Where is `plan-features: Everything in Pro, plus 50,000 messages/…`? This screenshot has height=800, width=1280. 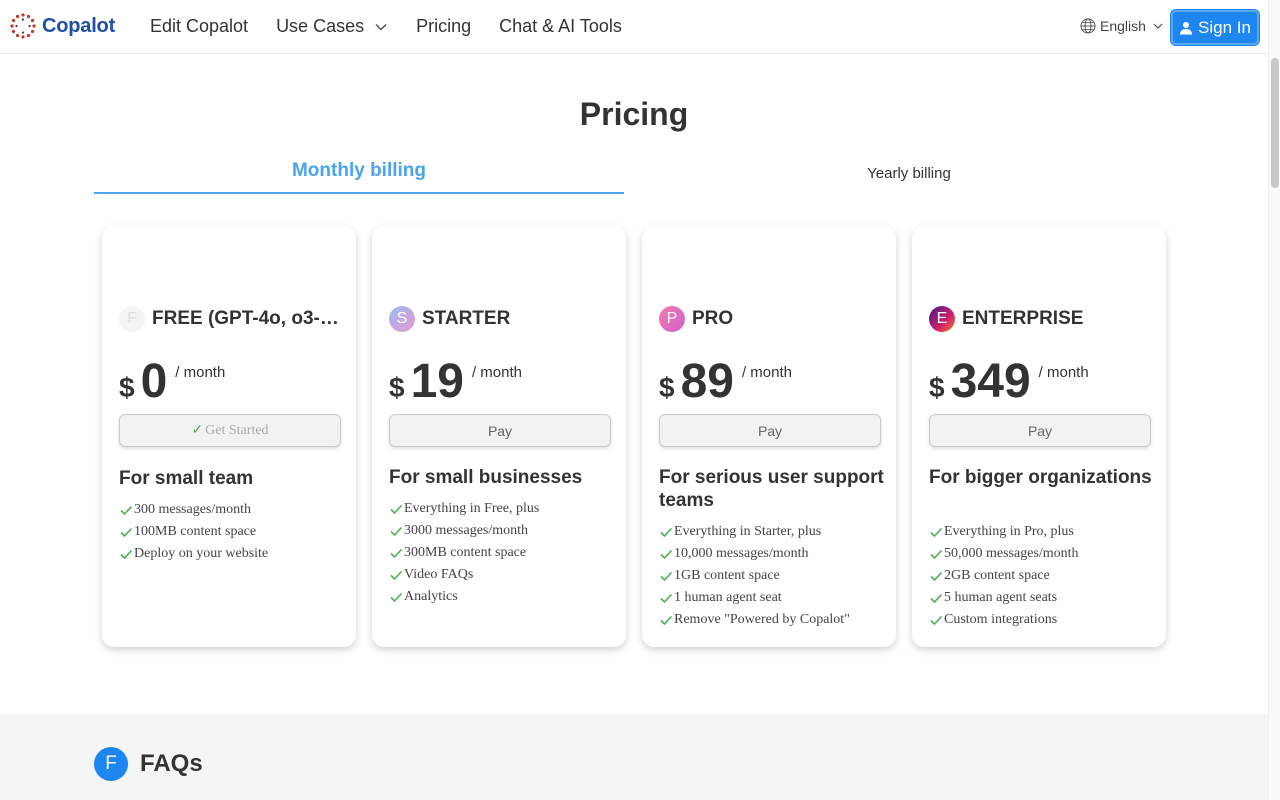
plan-features: Everything in Pro, plus 50,000 messages/… is located at coordinates (1044, 576).